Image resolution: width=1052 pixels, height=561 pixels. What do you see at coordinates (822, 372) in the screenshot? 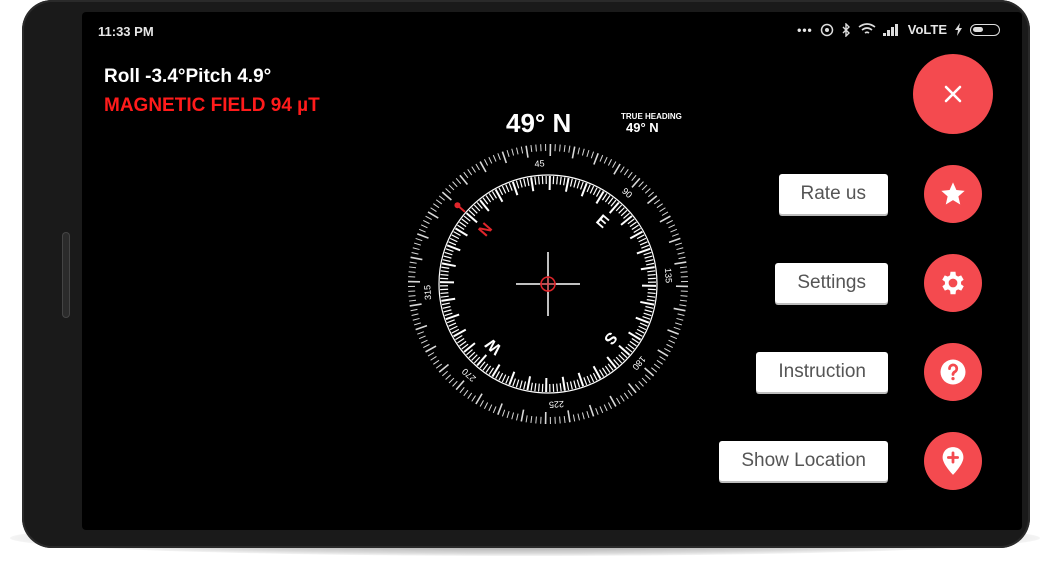
I see `instruction-button: Instruction` at bounding box center [822, 372].